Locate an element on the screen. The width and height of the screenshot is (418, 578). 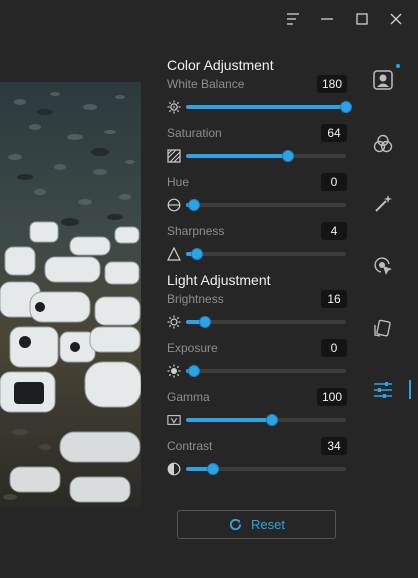
brightness-control: Brightness 16 is located at coordinates (258, 315).